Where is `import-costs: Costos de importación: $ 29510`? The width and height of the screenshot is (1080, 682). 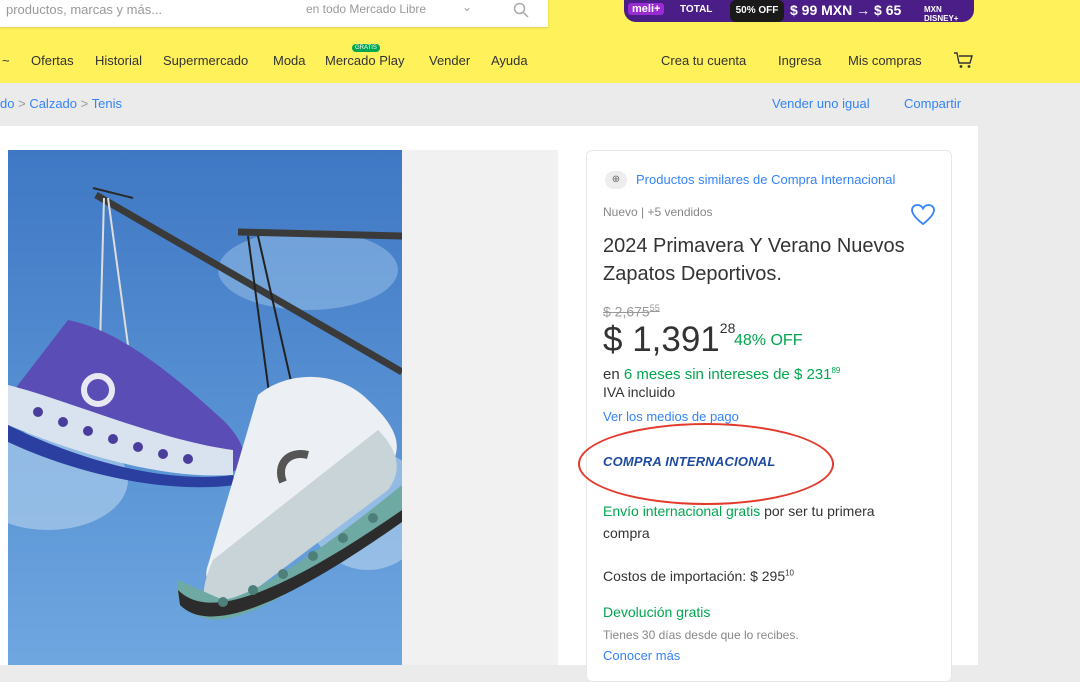 import-costs: Costos de importación: $ 29510 is located at coordinates (698, 576).